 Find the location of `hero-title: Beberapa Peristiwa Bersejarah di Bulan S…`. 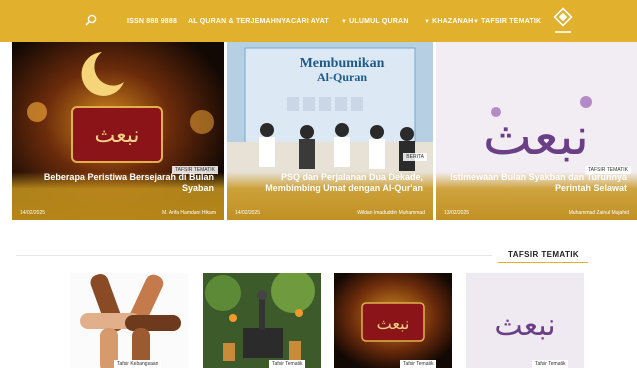

hero-title: Beberapa Peristiwa Bersejarah di Bulan S… is located at coordinates (118, 183).